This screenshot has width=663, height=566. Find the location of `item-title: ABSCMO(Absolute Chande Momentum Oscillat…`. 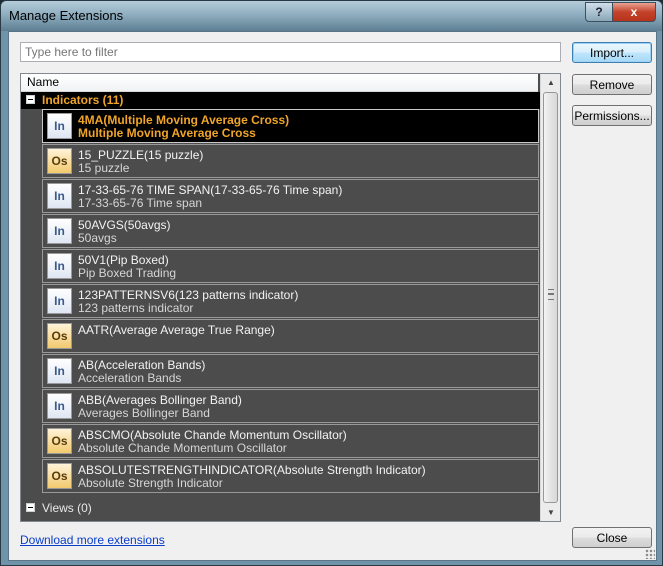

item-title: ABSCMO(Absolute Chande Momentum Oscillat… is located at coordinates (212, 435).